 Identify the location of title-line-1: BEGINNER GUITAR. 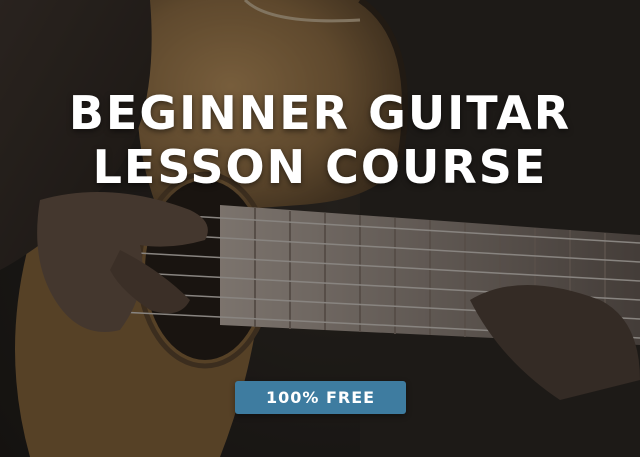
(320, 113).